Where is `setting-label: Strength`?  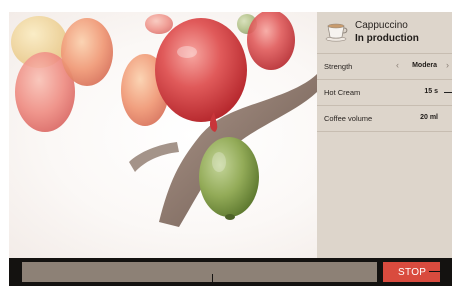 setting-label: Strength is located at coordinates (338, 66).